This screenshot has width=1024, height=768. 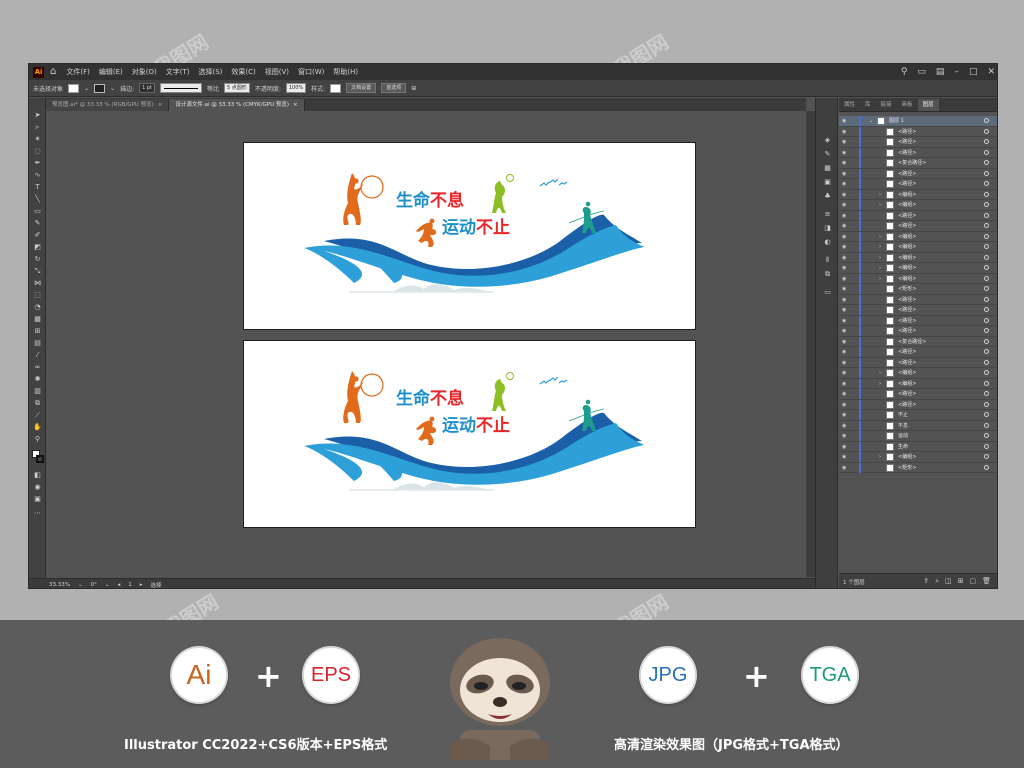 What do you see at coordinates (59, 585) in the screenshot?
I see `zoom-level: 33.33%` at bounding box center [59, 585].